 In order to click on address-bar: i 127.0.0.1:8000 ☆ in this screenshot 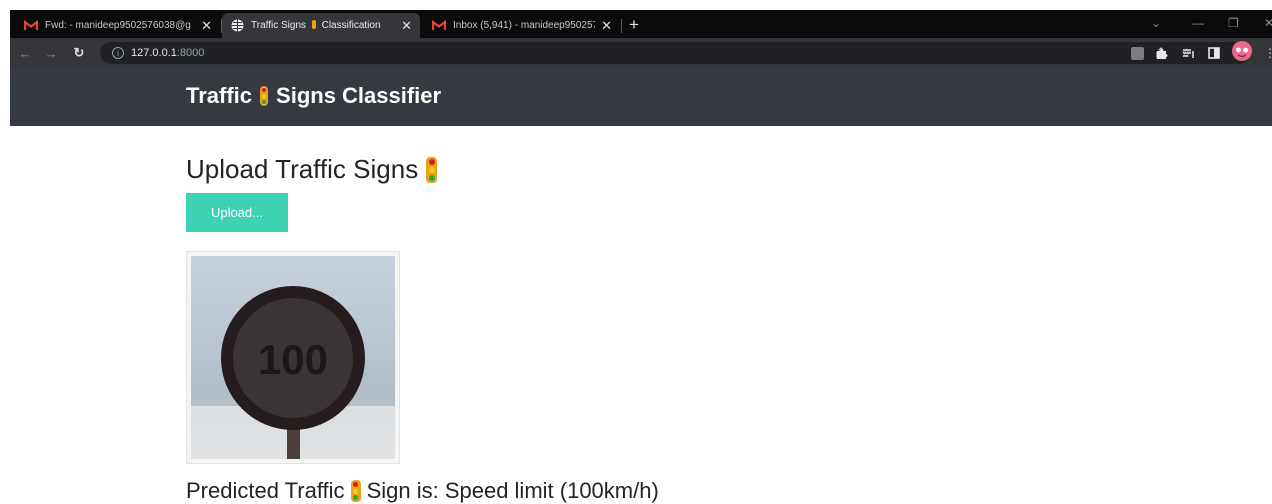, I will do `click(675, 53)`.